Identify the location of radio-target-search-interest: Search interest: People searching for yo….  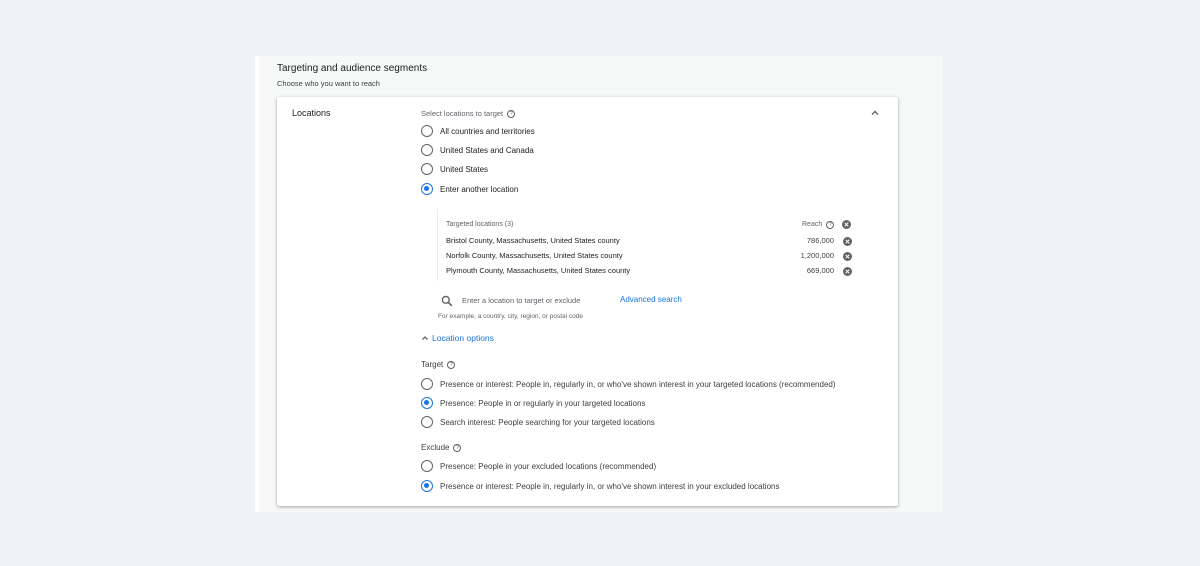
(538, 422).